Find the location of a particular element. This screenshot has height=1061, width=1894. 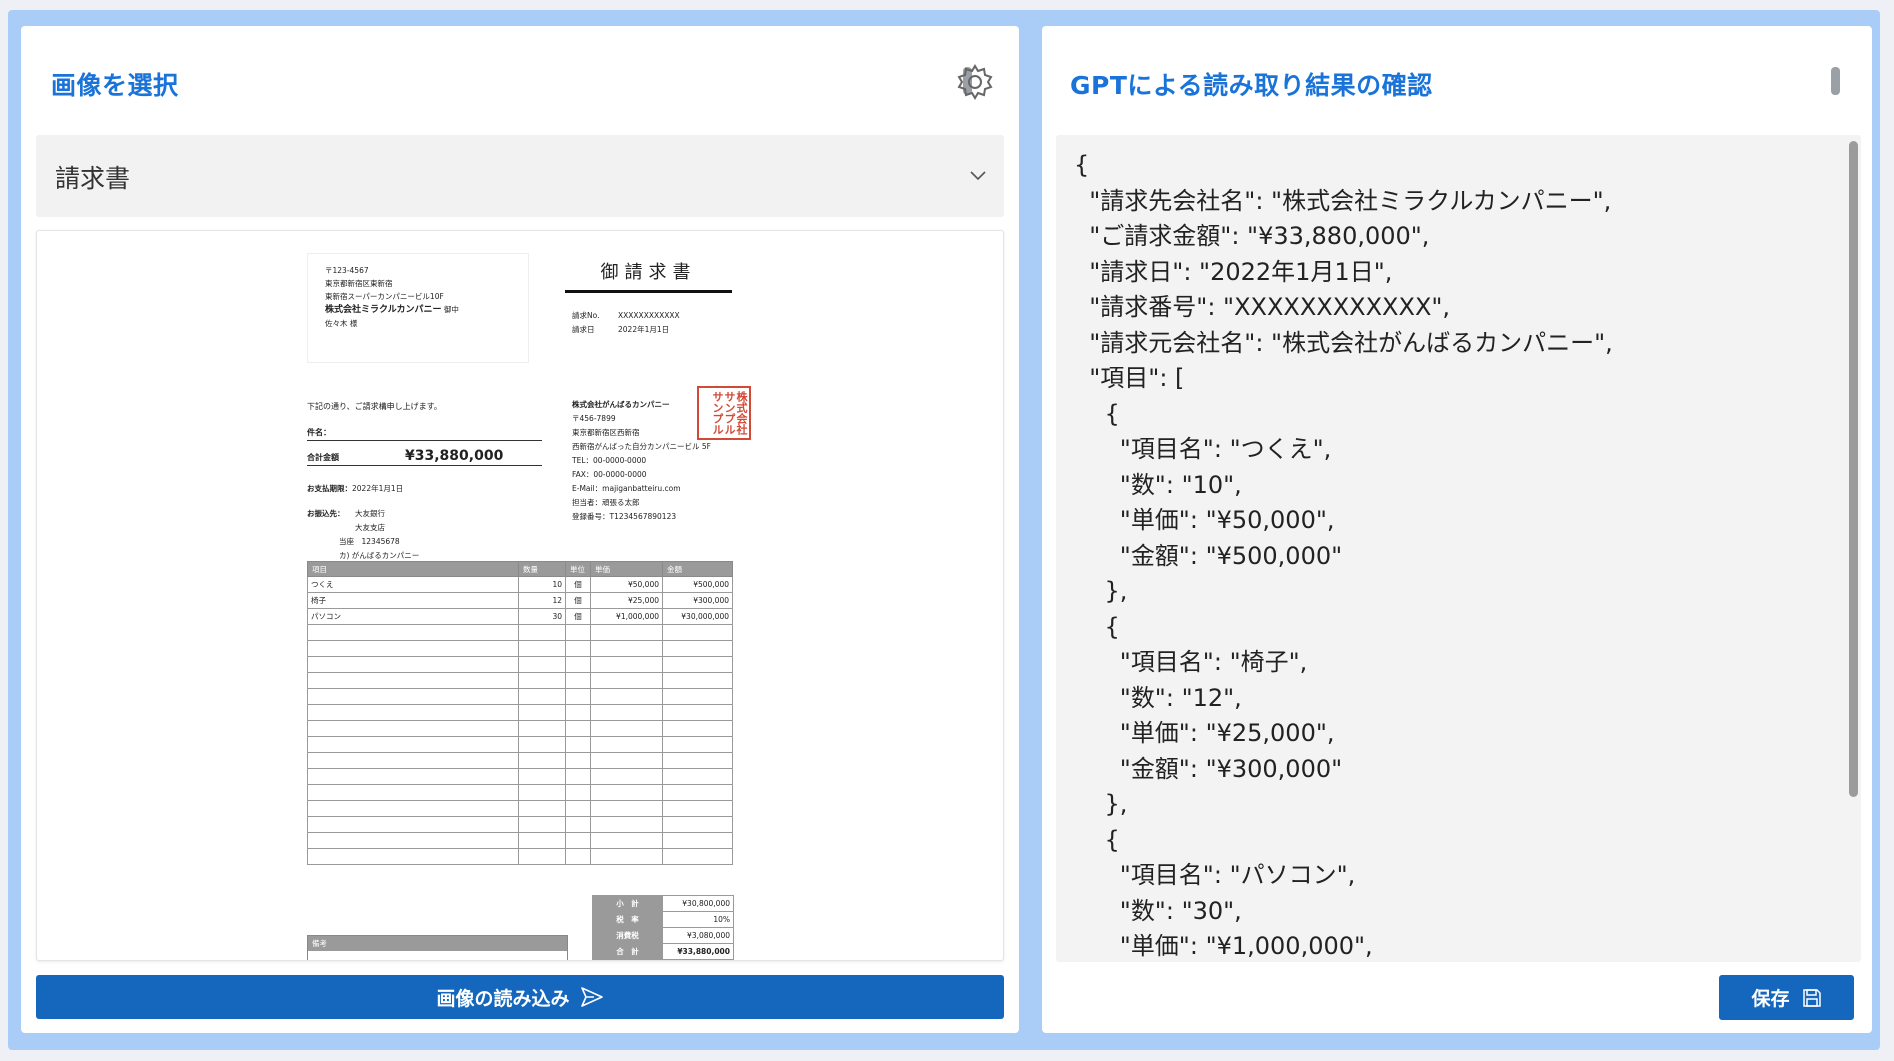

issuer-line: FAX：00-0000-0000 is located at coordinates (609, 474).